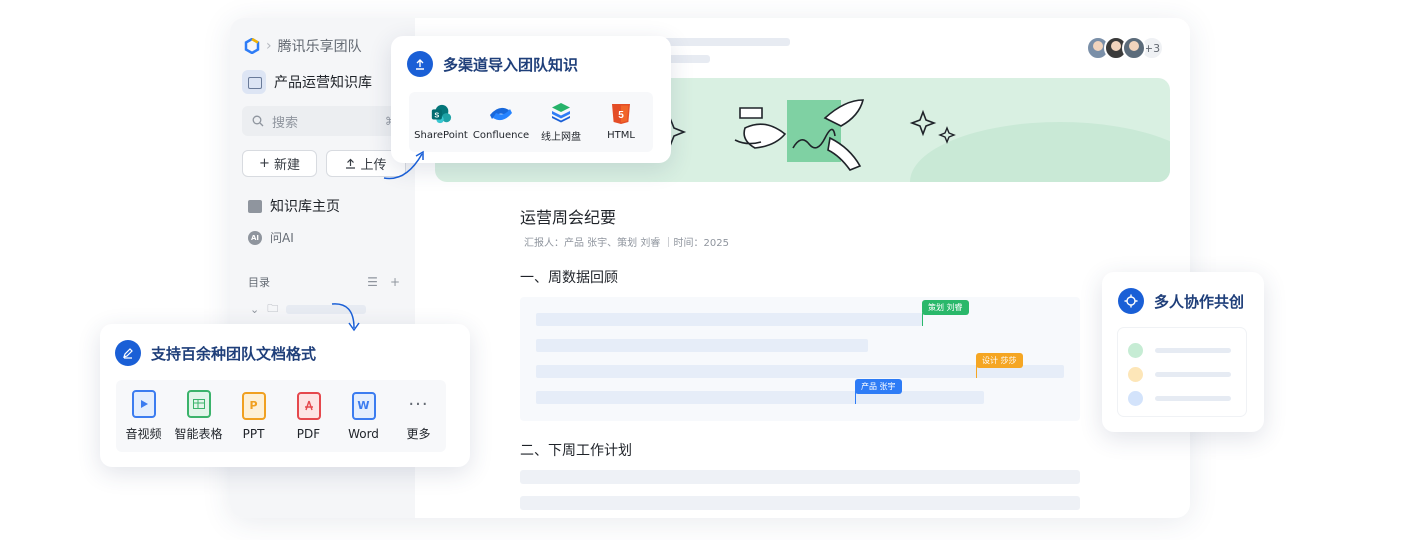 The height and width of the screenshot is (540, 1420). What do you see at coordinates (621, 135) in the screenshot?
I see `channel-label: HTML` at bounding box center [621, 135].